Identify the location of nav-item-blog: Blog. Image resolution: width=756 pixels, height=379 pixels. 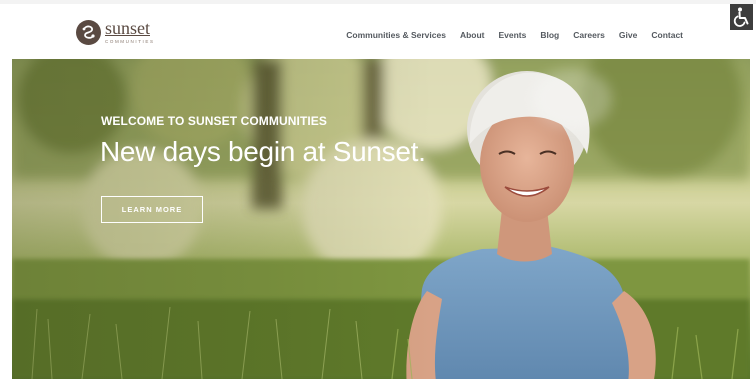
(549, 35).